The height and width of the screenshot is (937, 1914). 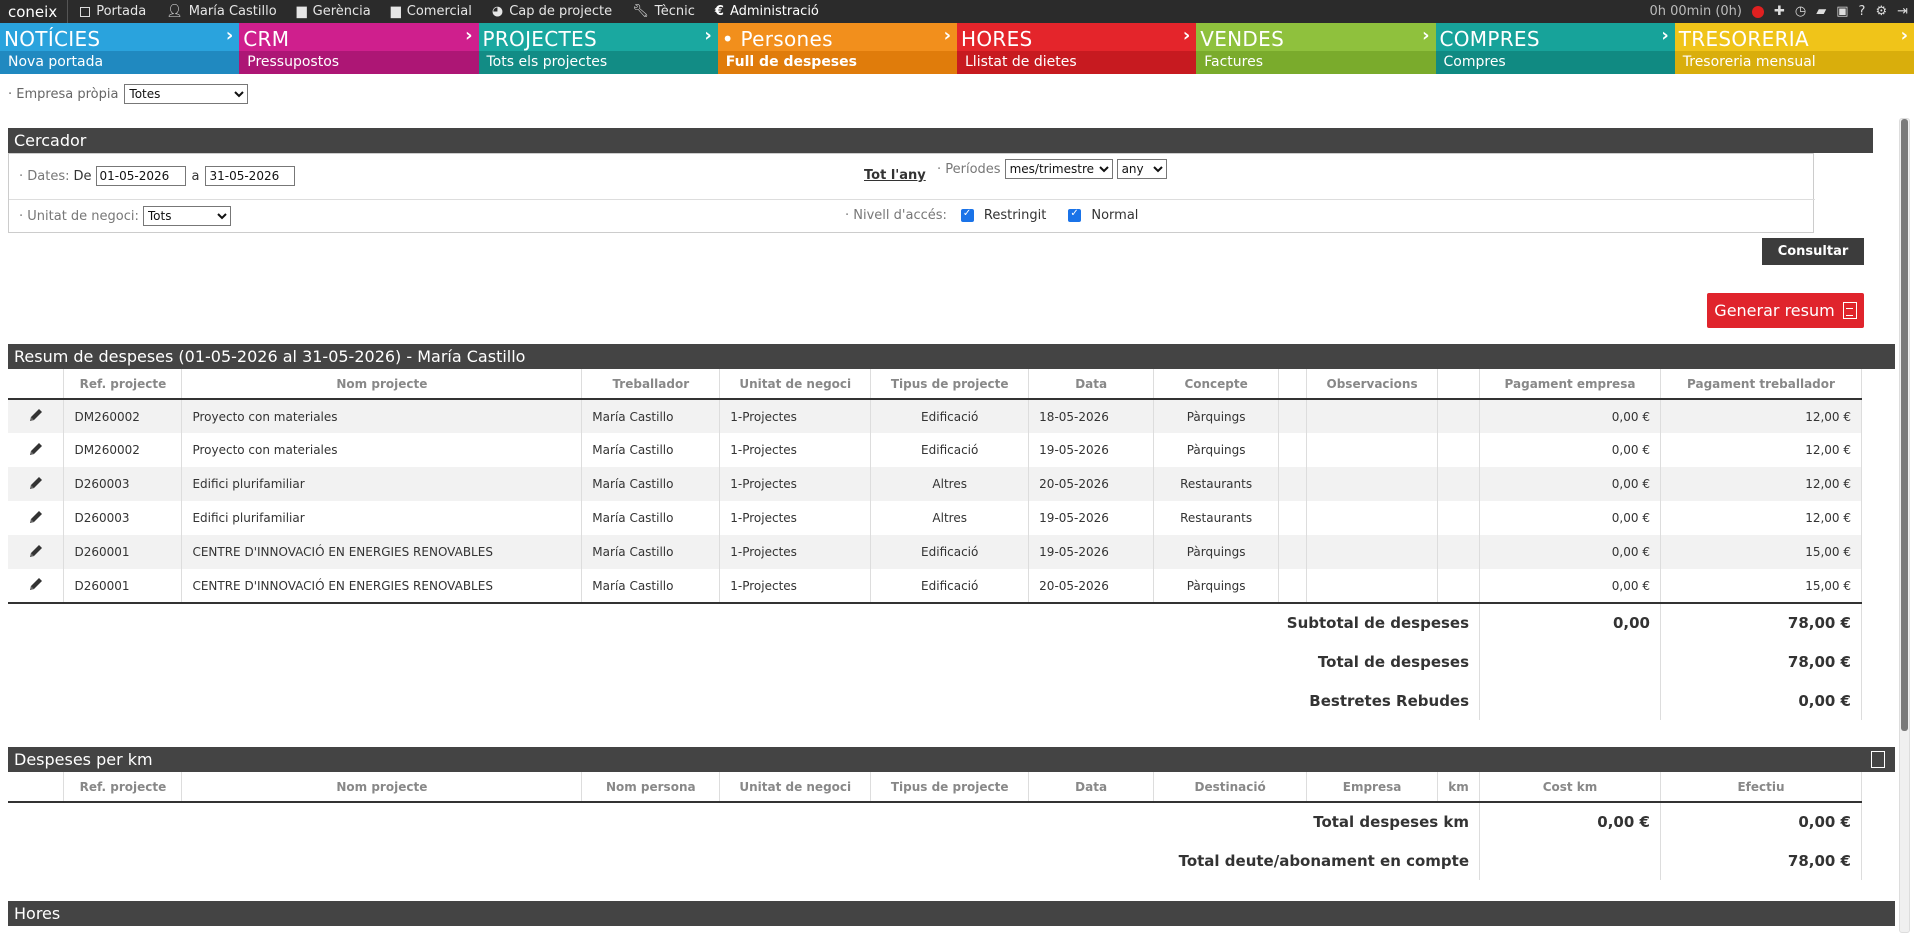 I want to click on generar-resum-button: Generar resum, so click(x=1785, y=310).